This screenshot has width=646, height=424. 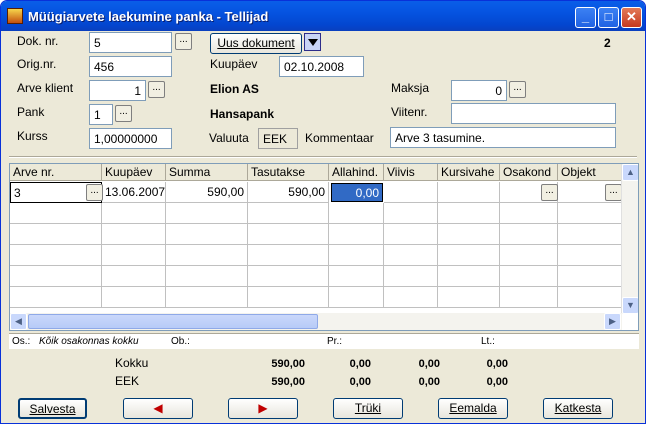 I want to click on maximize-button: □, so click(x=608, y=17).